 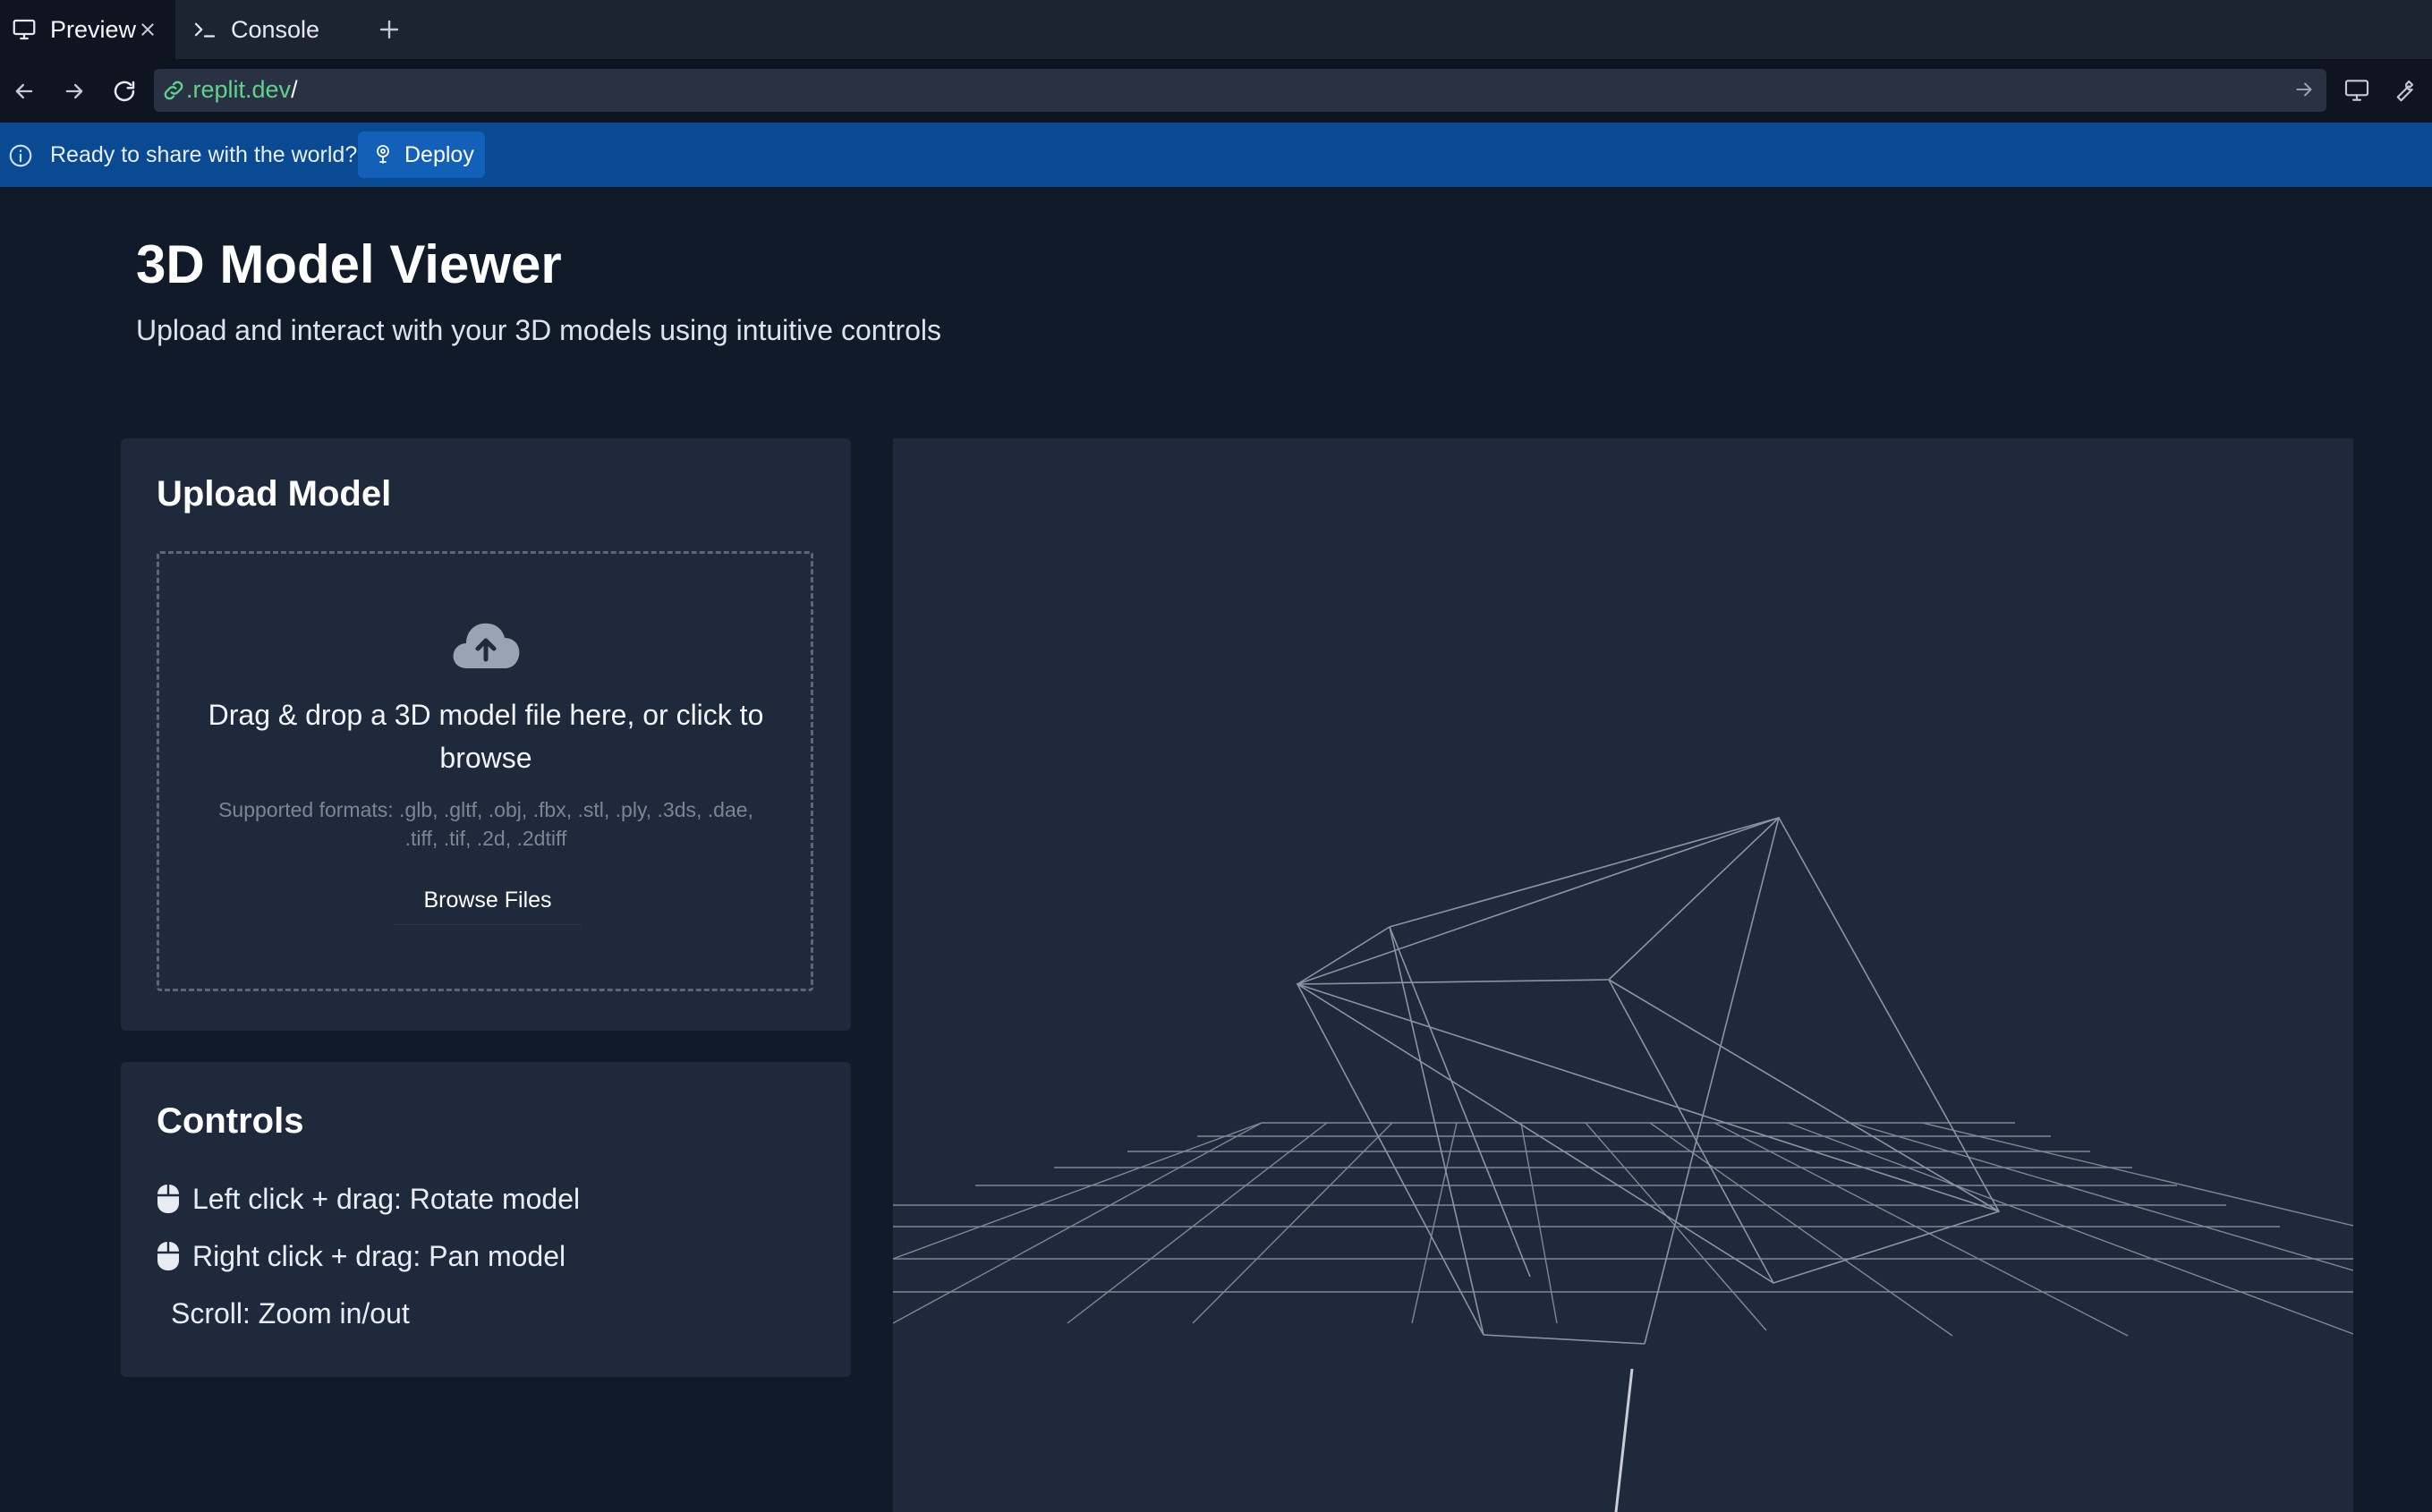 What do you see at coordinates (230, 1121) in the screenshot?
I see `controls-card-title: Controls` at bounding box center [230, 1121].